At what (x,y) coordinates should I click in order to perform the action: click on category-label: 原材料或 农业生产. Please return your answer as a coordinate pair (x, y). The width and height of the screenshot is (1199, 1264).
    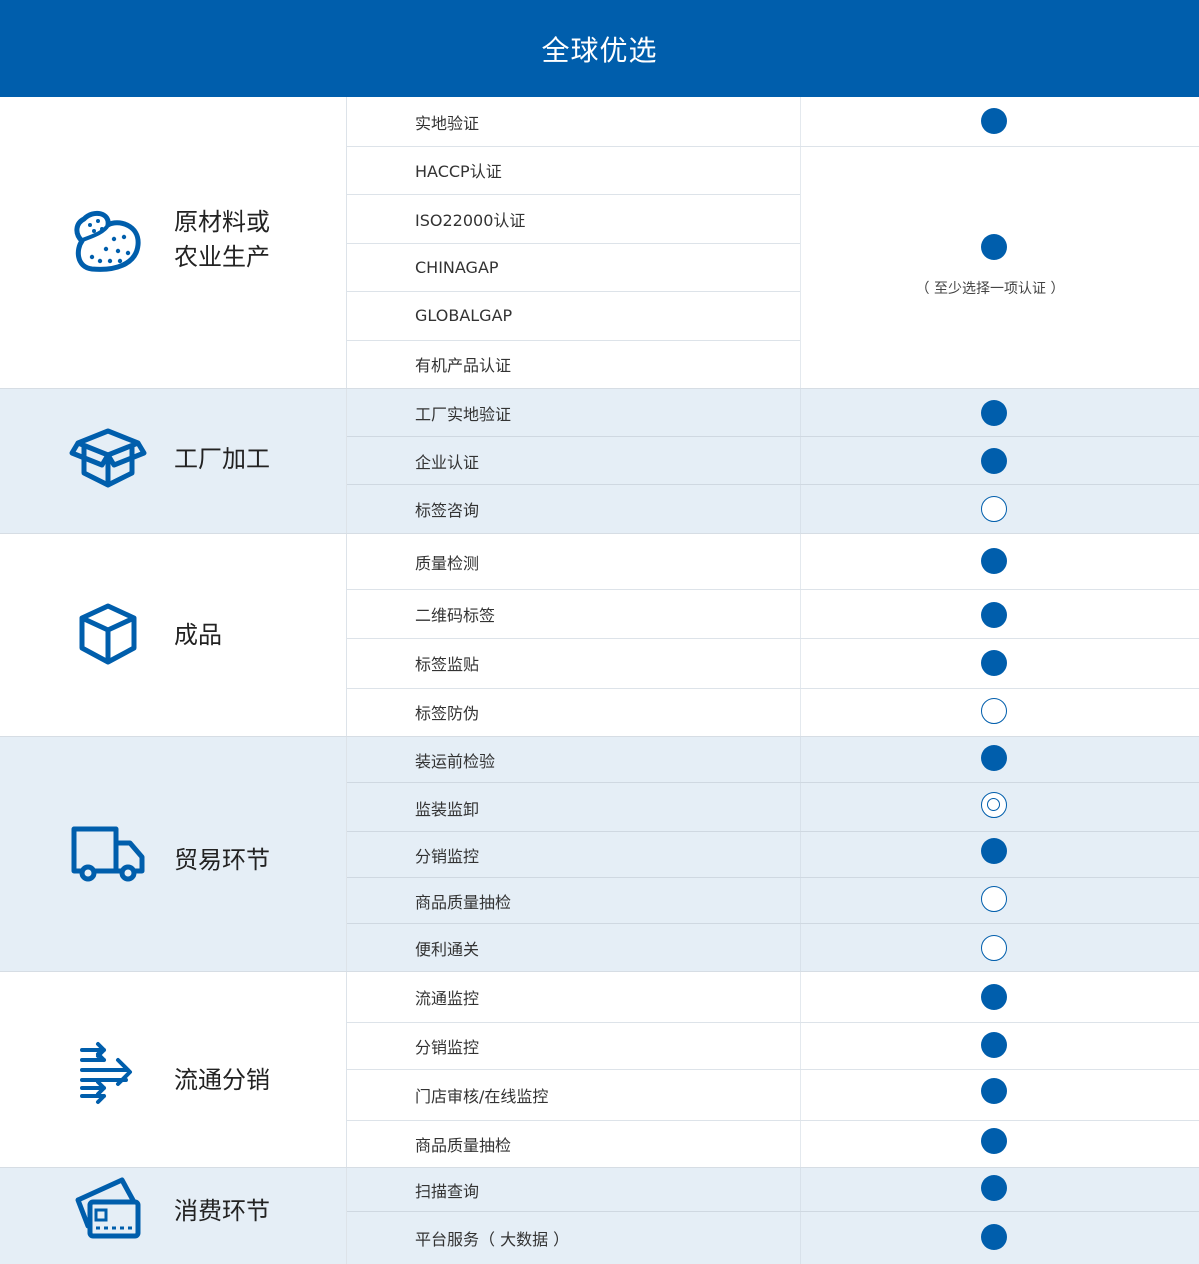
    Looking at the image, I should click on (222, 239).